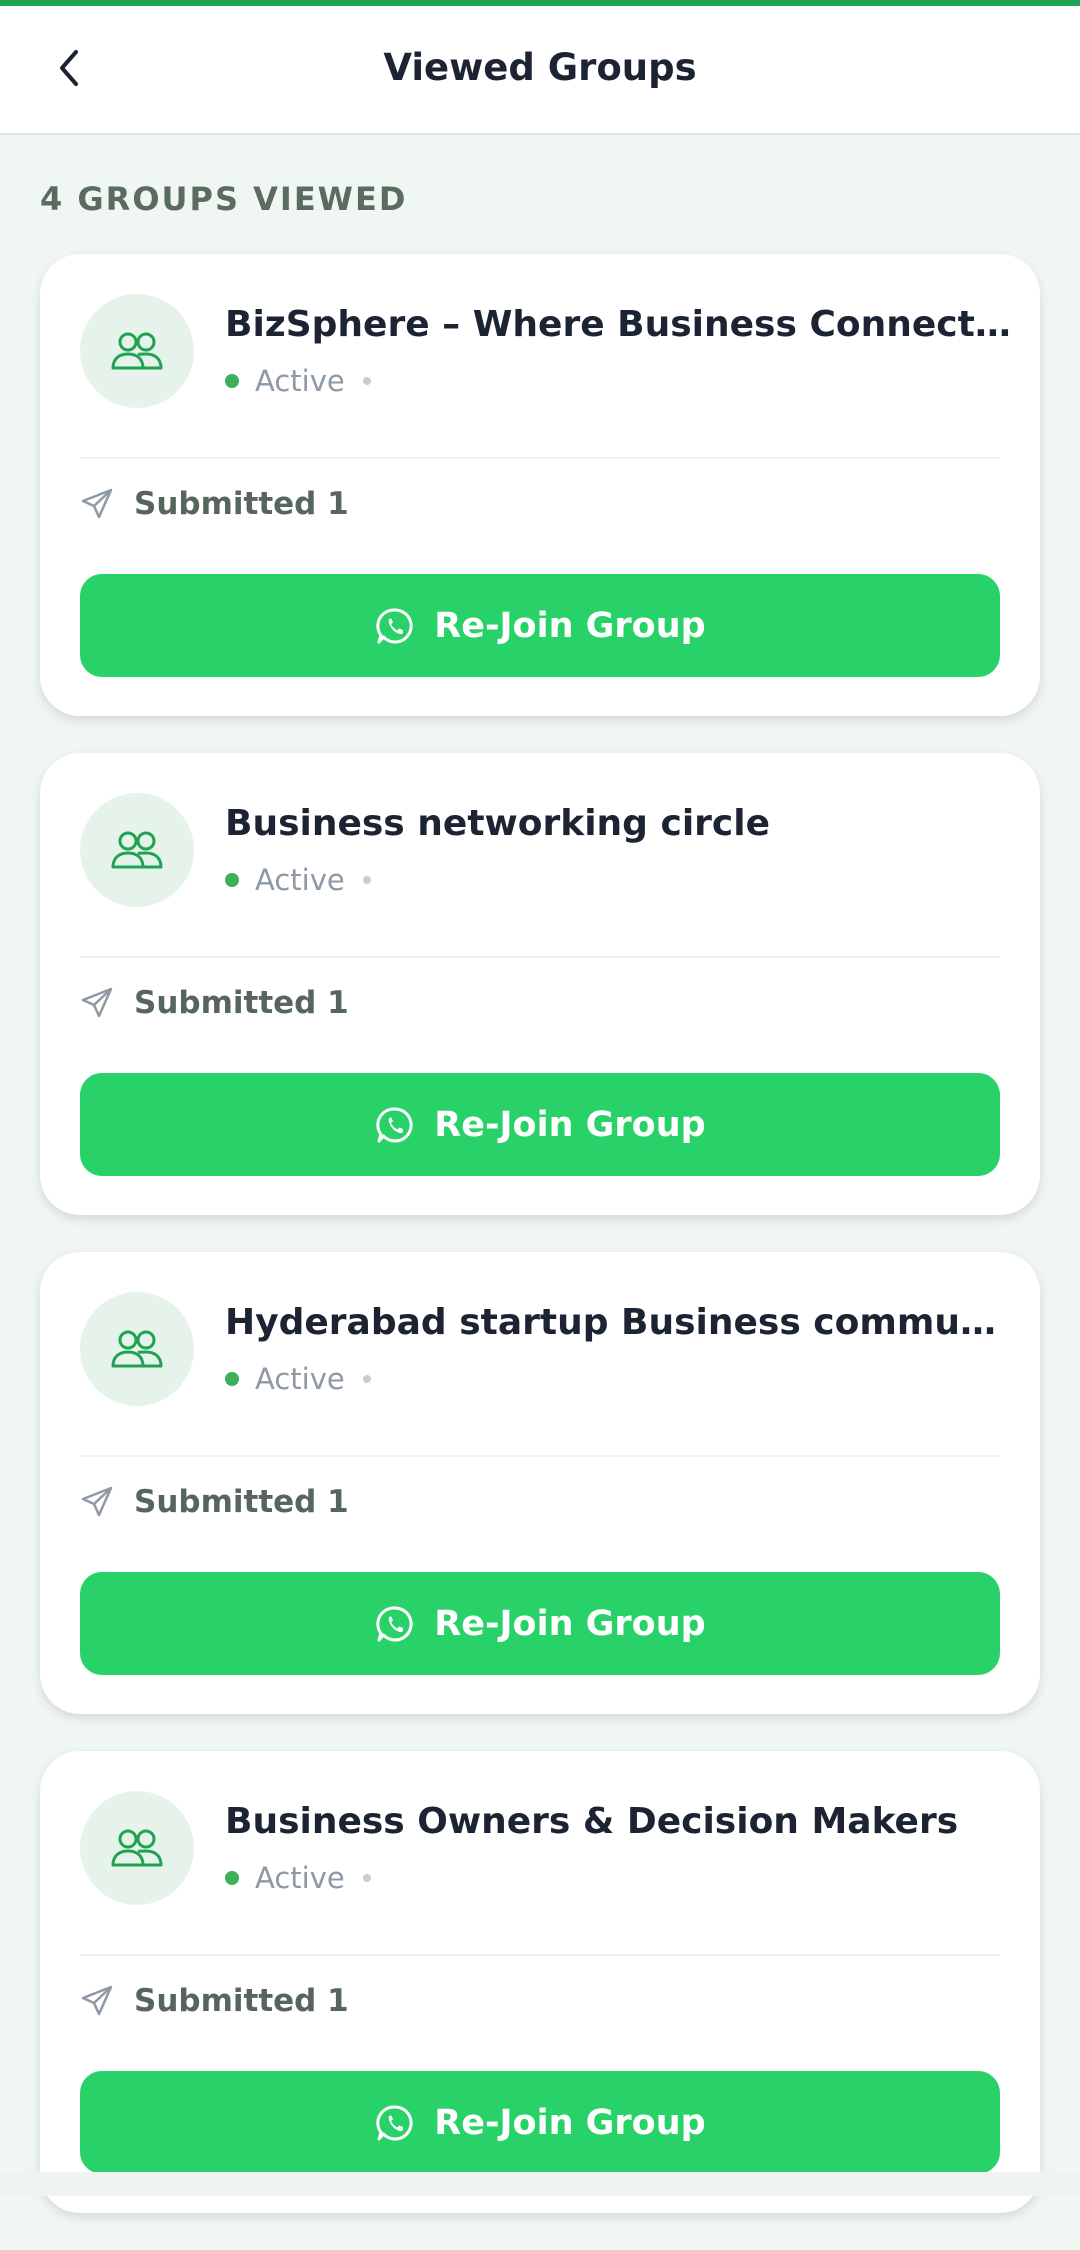 The height and width of the screenshot is (2250, 1080). I want to click on groups-count-label: 4 GROUPS VIEWED, so click(224, 199).